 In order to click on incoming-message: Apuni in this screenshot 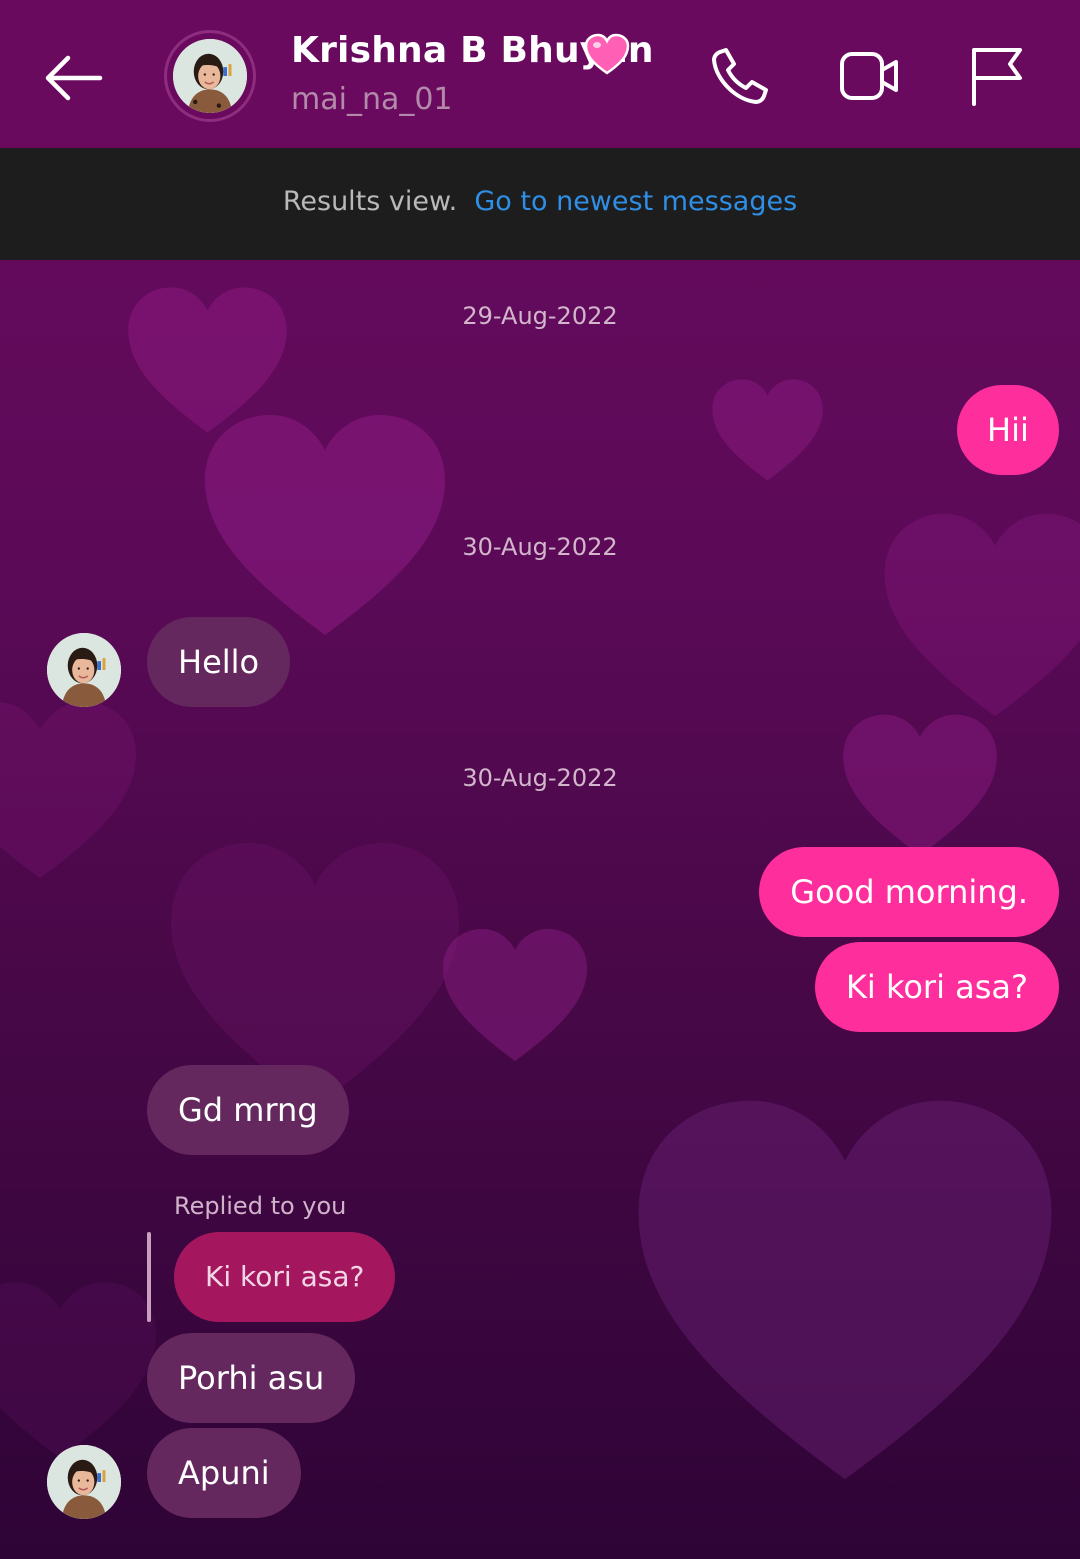, I will do `click(224, 1473)`.